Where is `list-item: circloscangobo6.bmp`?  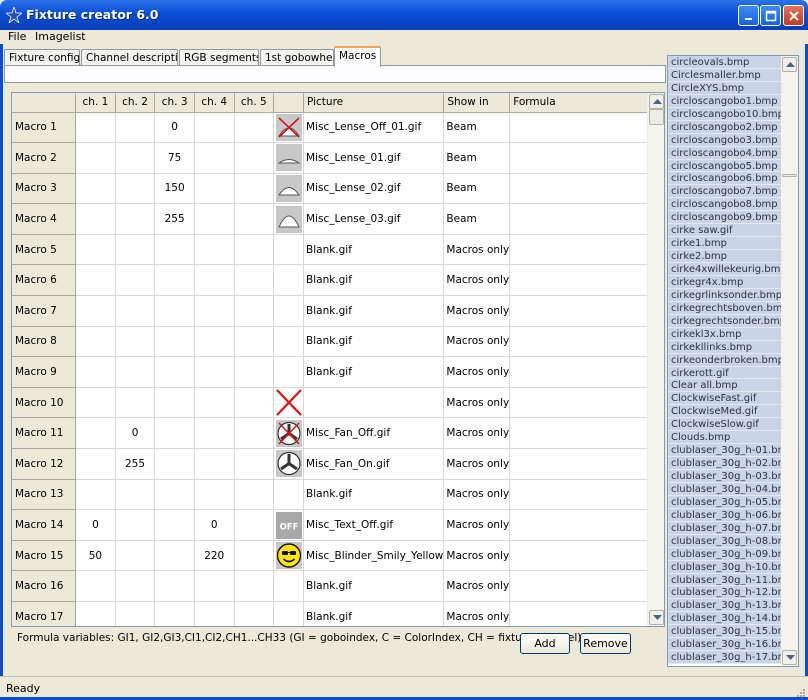
list-item: circloscangobo6.bmp is located at coordinates (725, 179).